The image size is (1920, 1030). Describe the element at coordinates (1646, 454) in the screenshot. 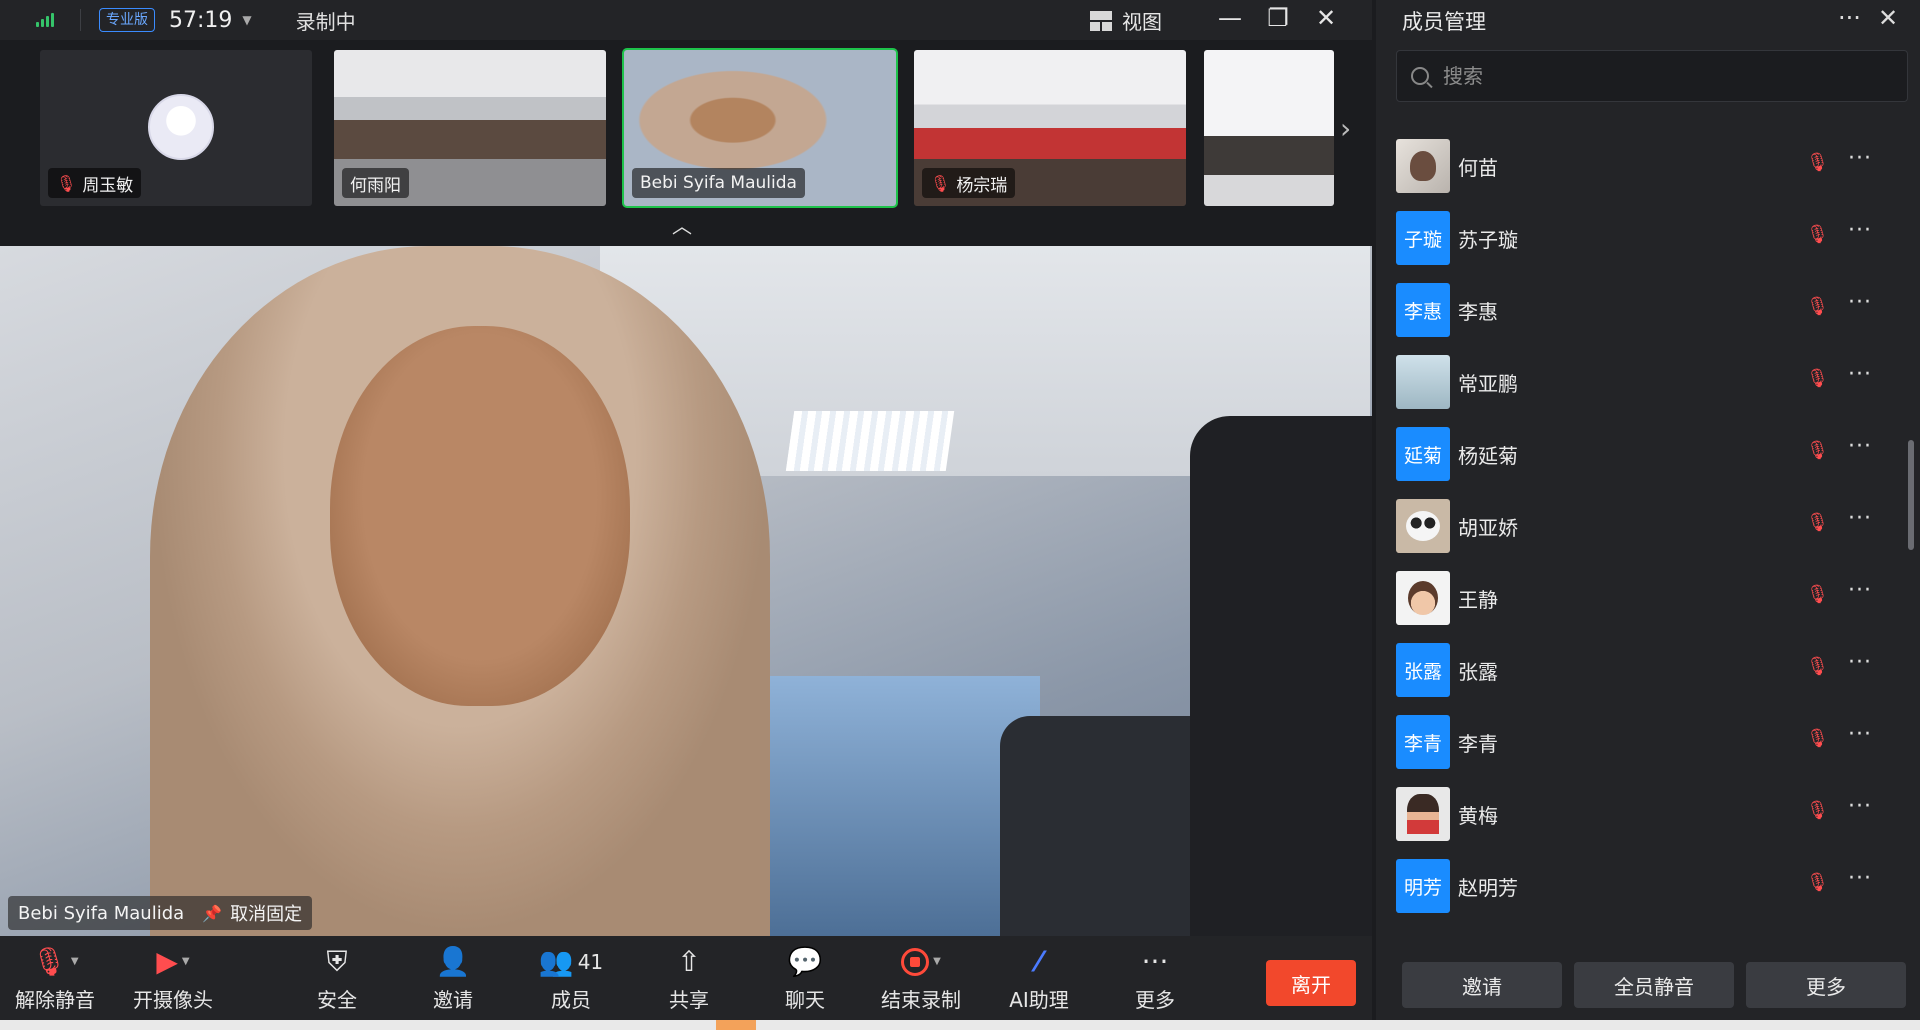

I see `member-row: 延菊 杨延菊 🎙 ···` at that location.